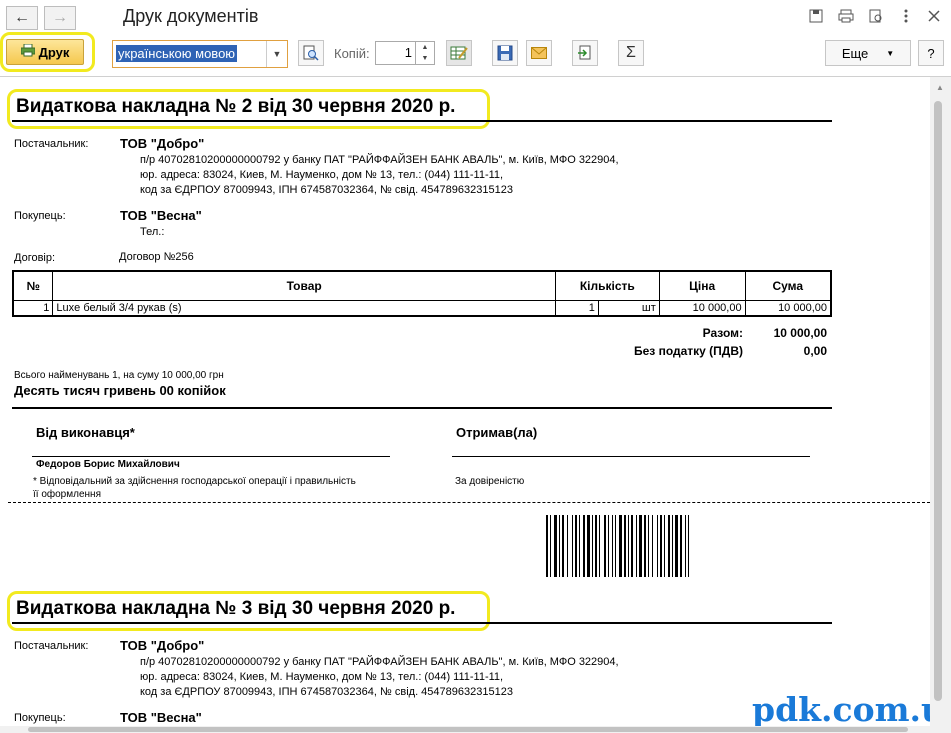  I want to click on horizontal-scrollbar, so click(465, 729).